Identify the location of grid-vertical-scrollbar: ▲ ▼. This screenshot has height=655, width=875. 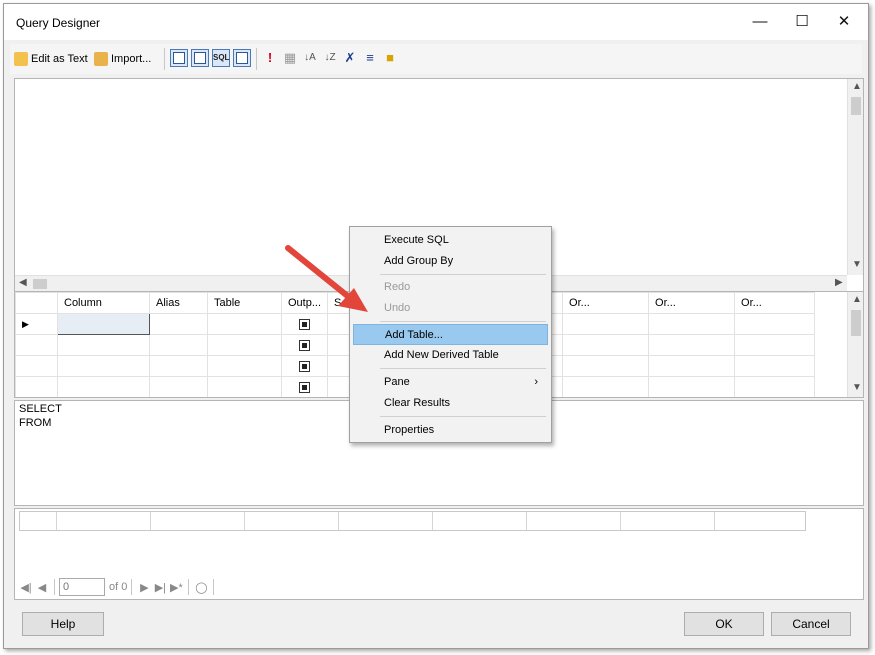
(855, 344).